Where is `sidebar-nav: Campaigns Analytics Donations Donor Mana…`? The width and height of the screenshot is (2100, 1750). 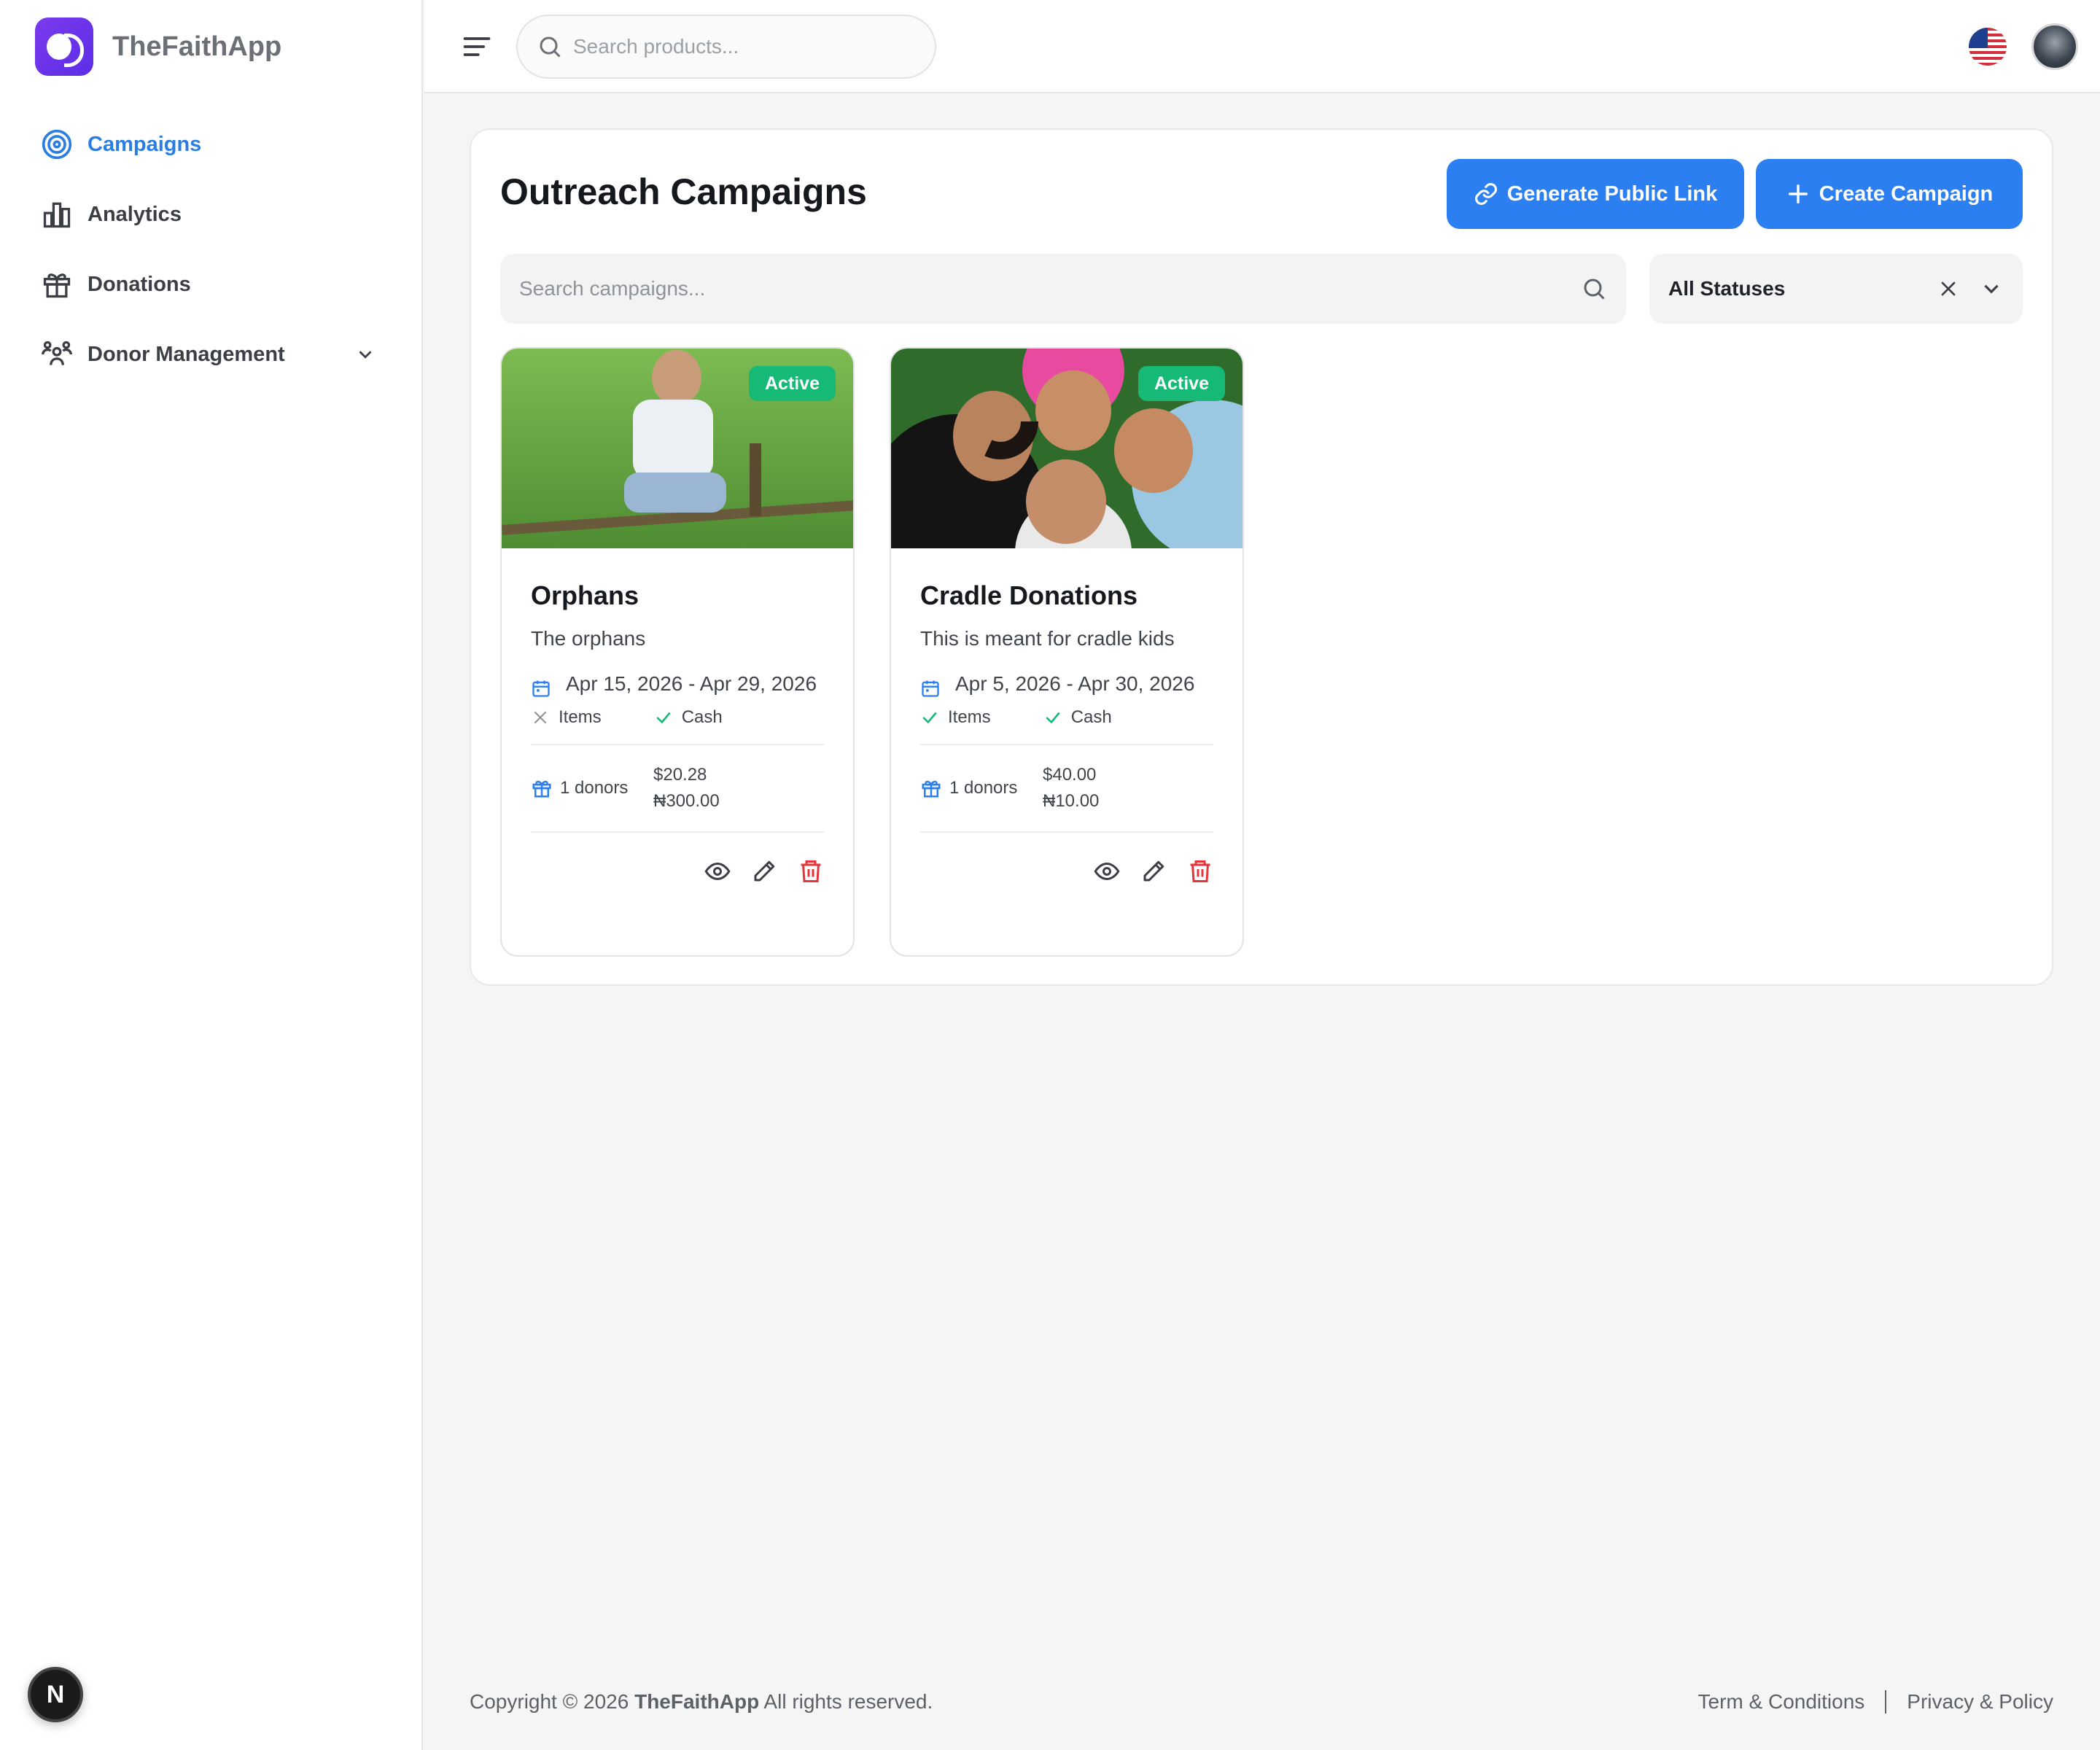 sidebar-nav: Campaigns Analytics Donations Donor Mana… is located at coordinates (216, 249).